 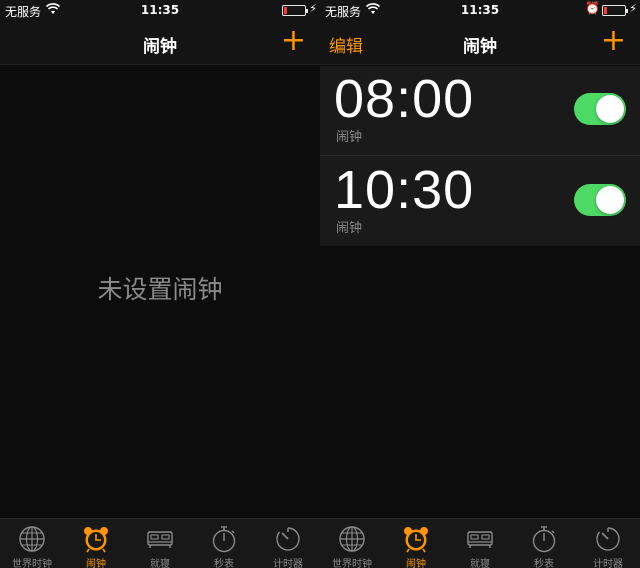 I want to click on status-time: 11:35, so click(x=160, y=10).